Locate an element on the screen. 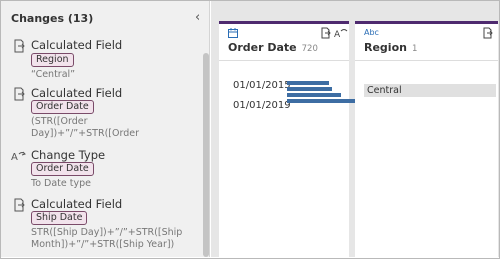 The height and width of the screenshot is (259, 500). field-name: Order Date 720 is located at coordinates (273, 47).